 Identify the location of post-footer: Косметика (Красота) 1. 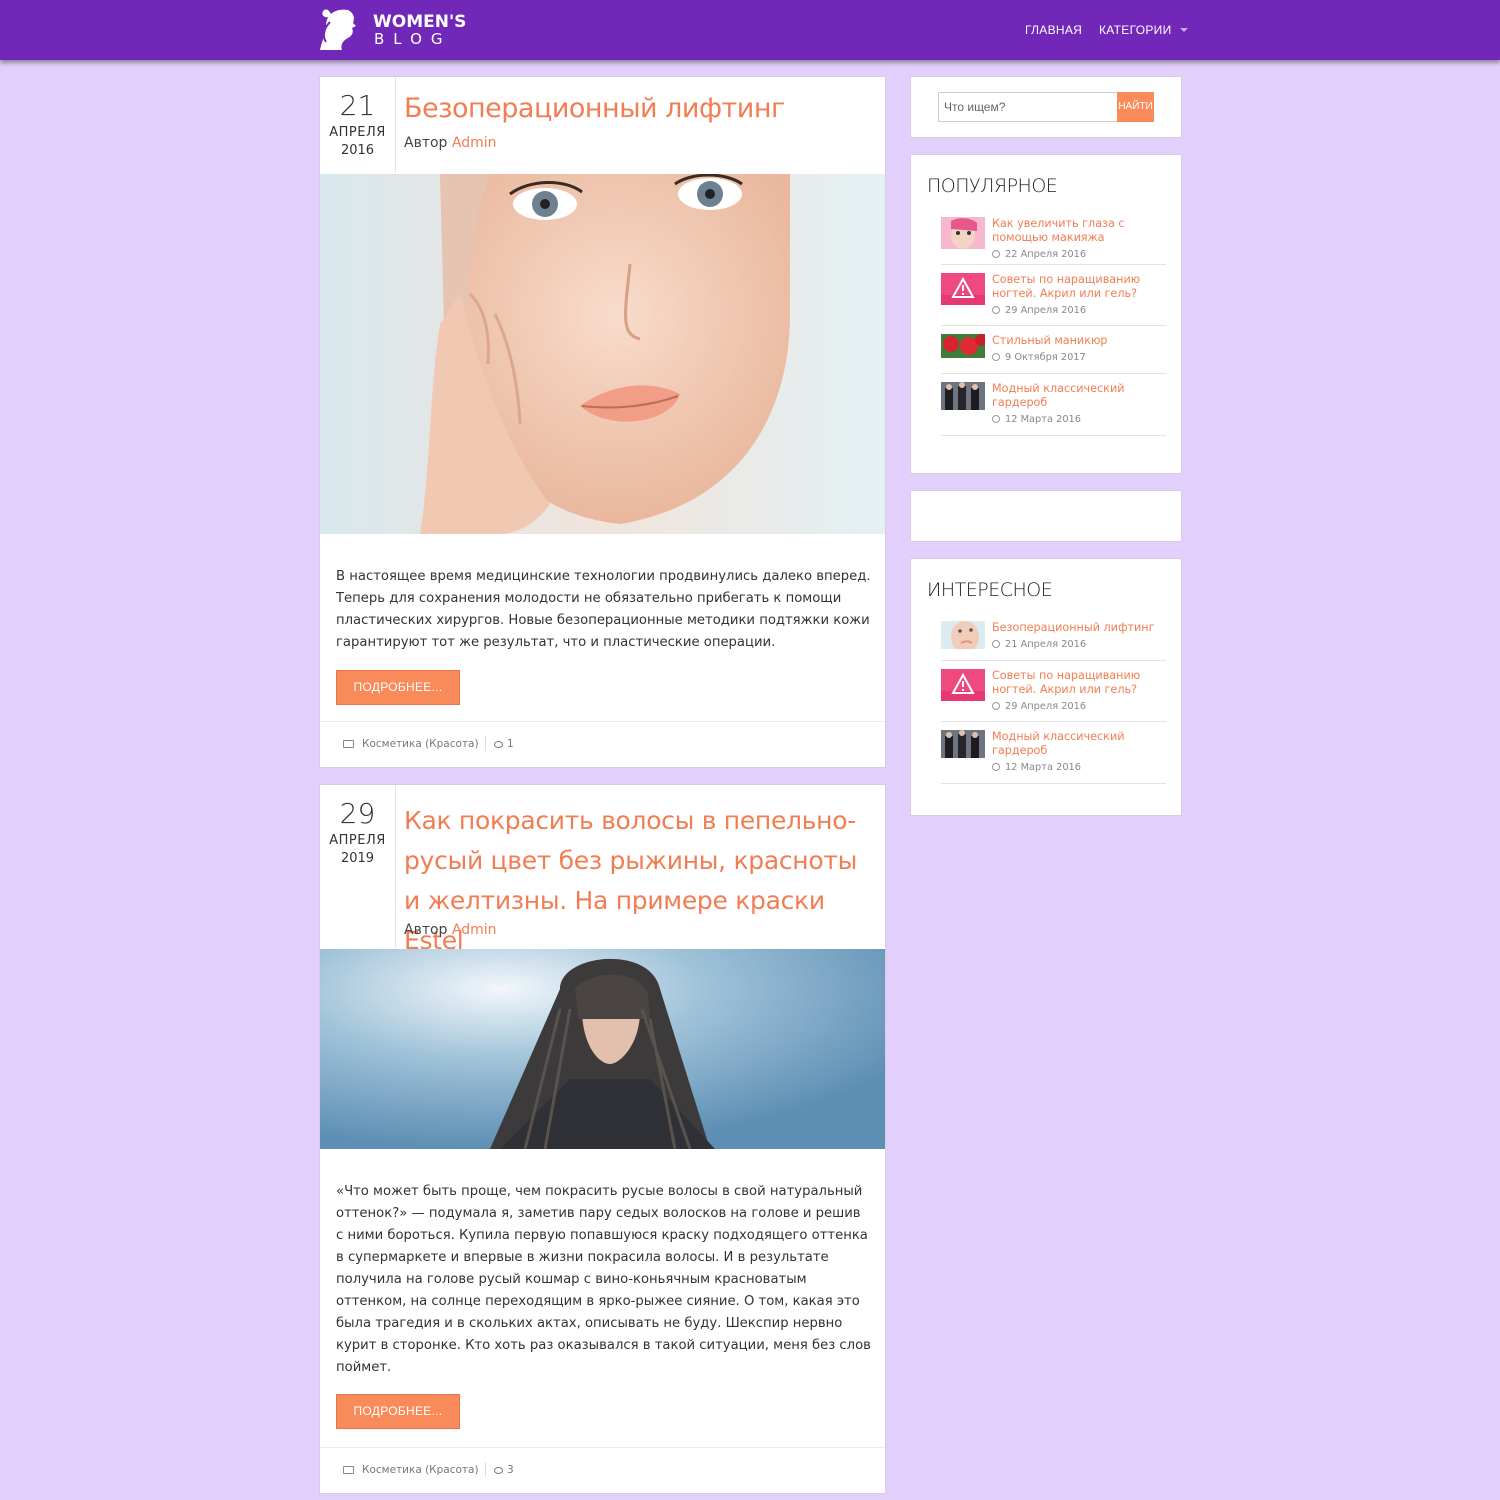
(602, 744).